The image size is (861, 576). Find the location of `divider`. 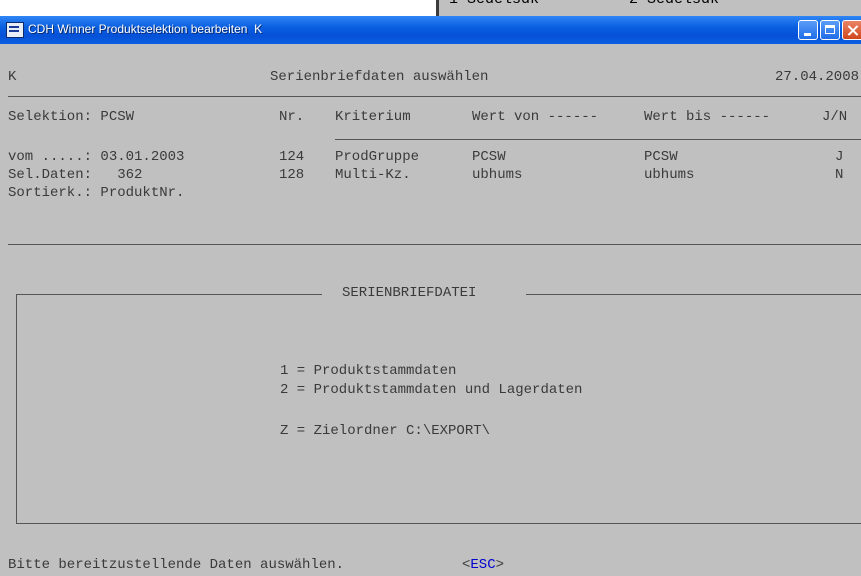

divider is located at coordinates (434, 96).